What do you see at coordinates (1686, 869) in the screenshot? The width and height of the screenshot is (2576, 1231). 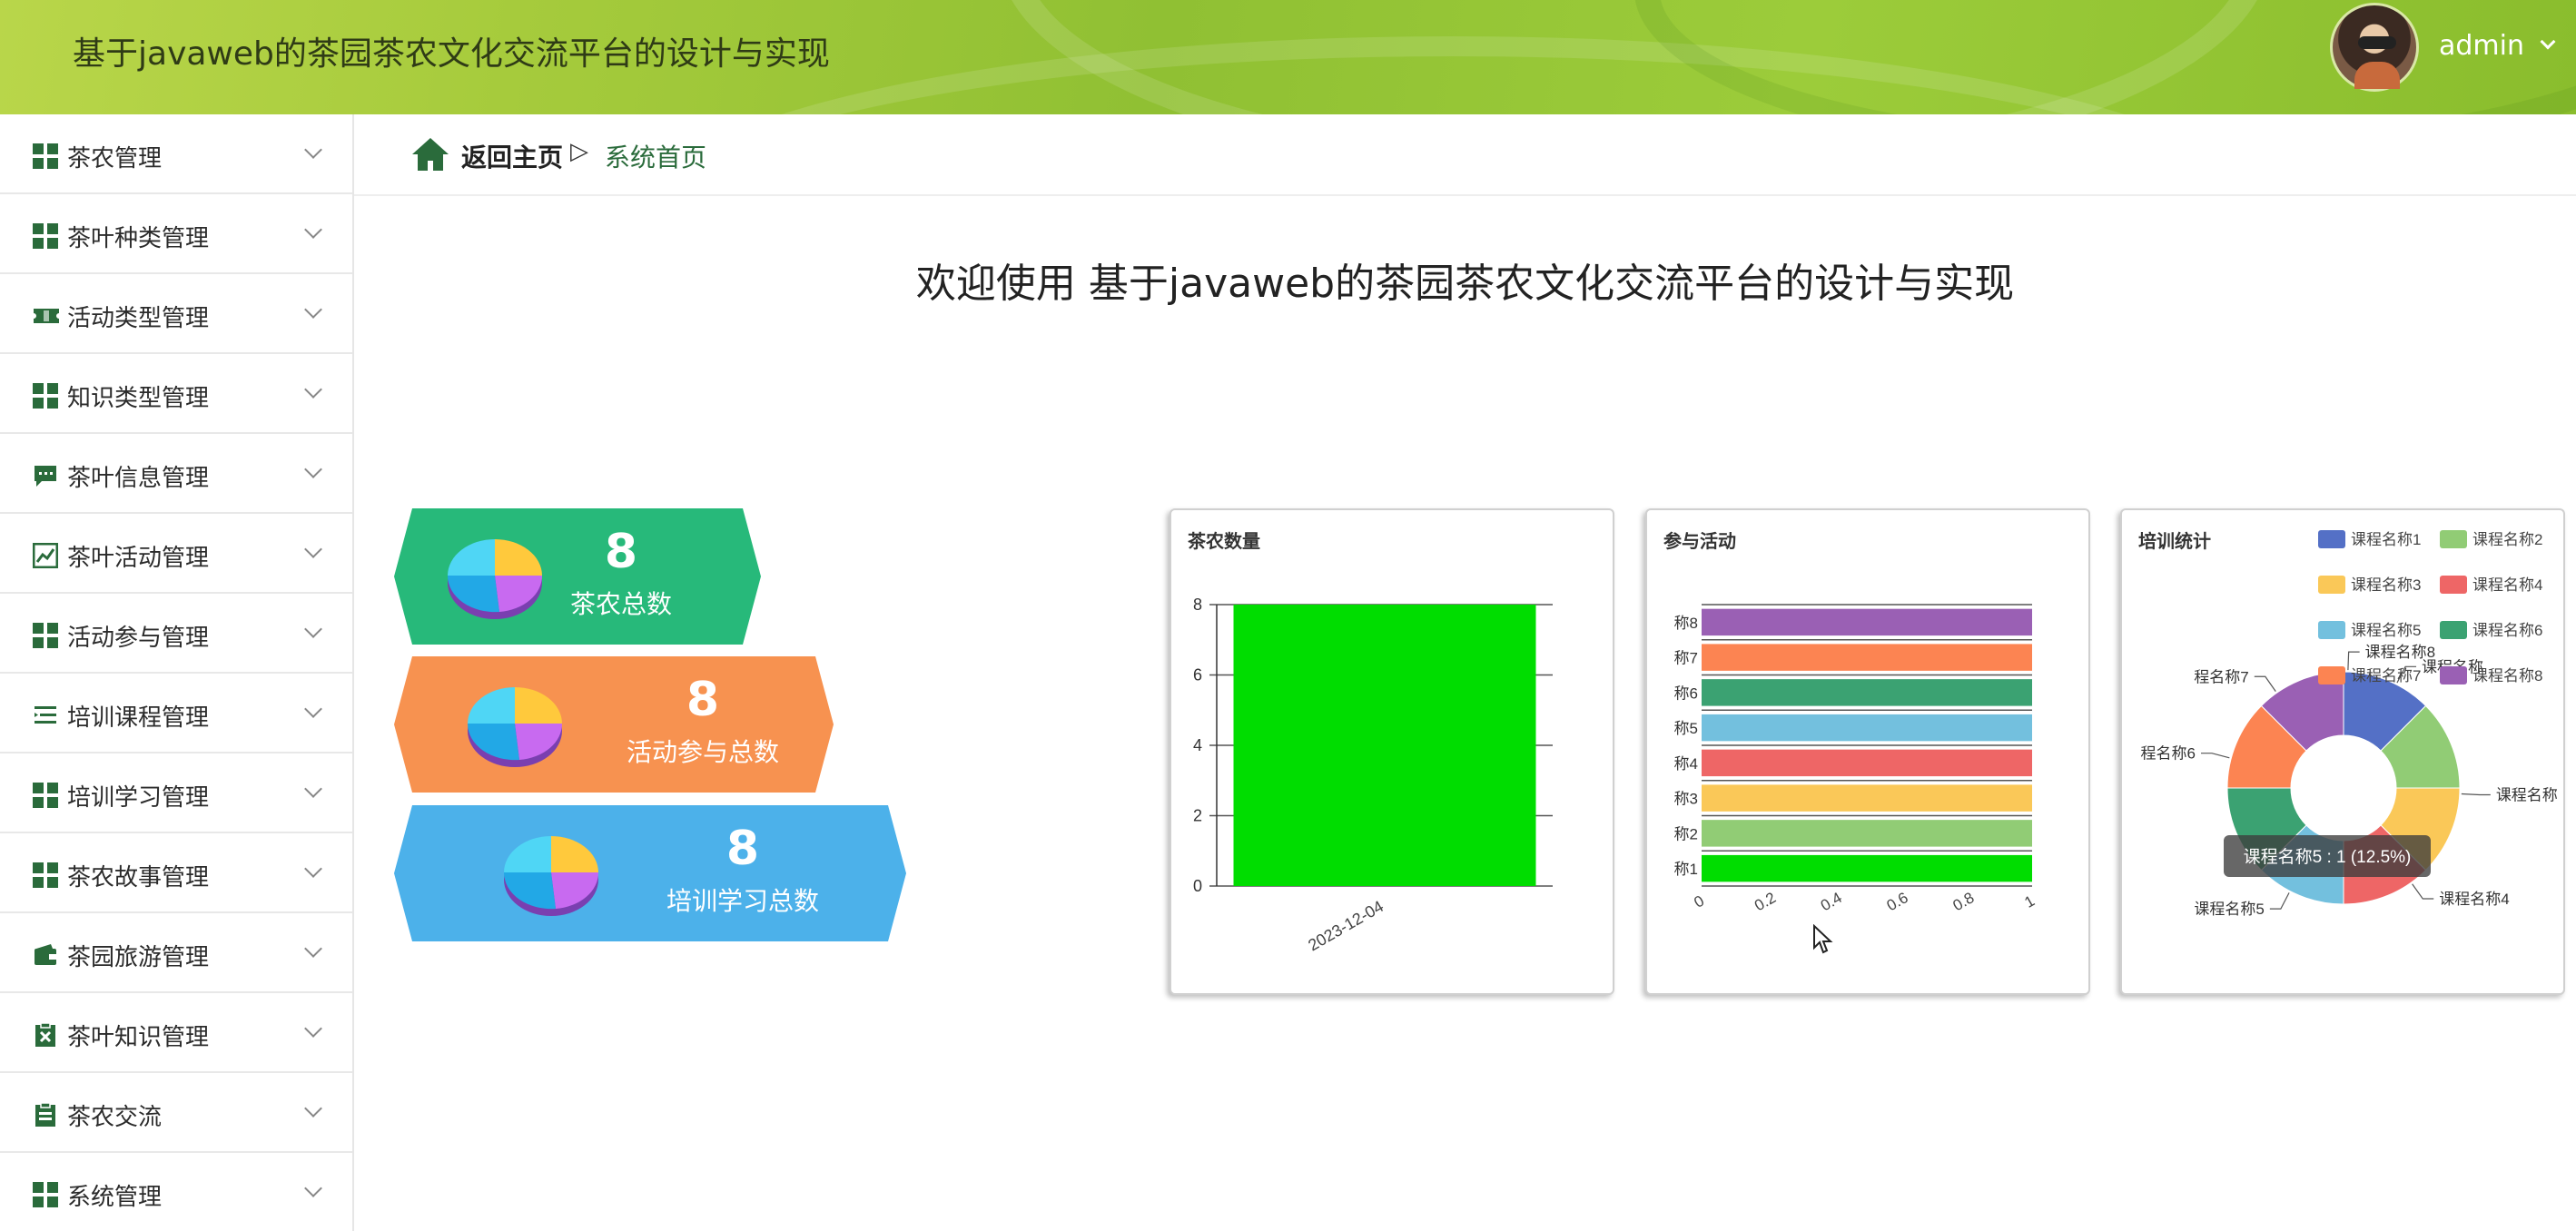 I see `y-tick-label: 称1` at bounding box center [1686, 869].